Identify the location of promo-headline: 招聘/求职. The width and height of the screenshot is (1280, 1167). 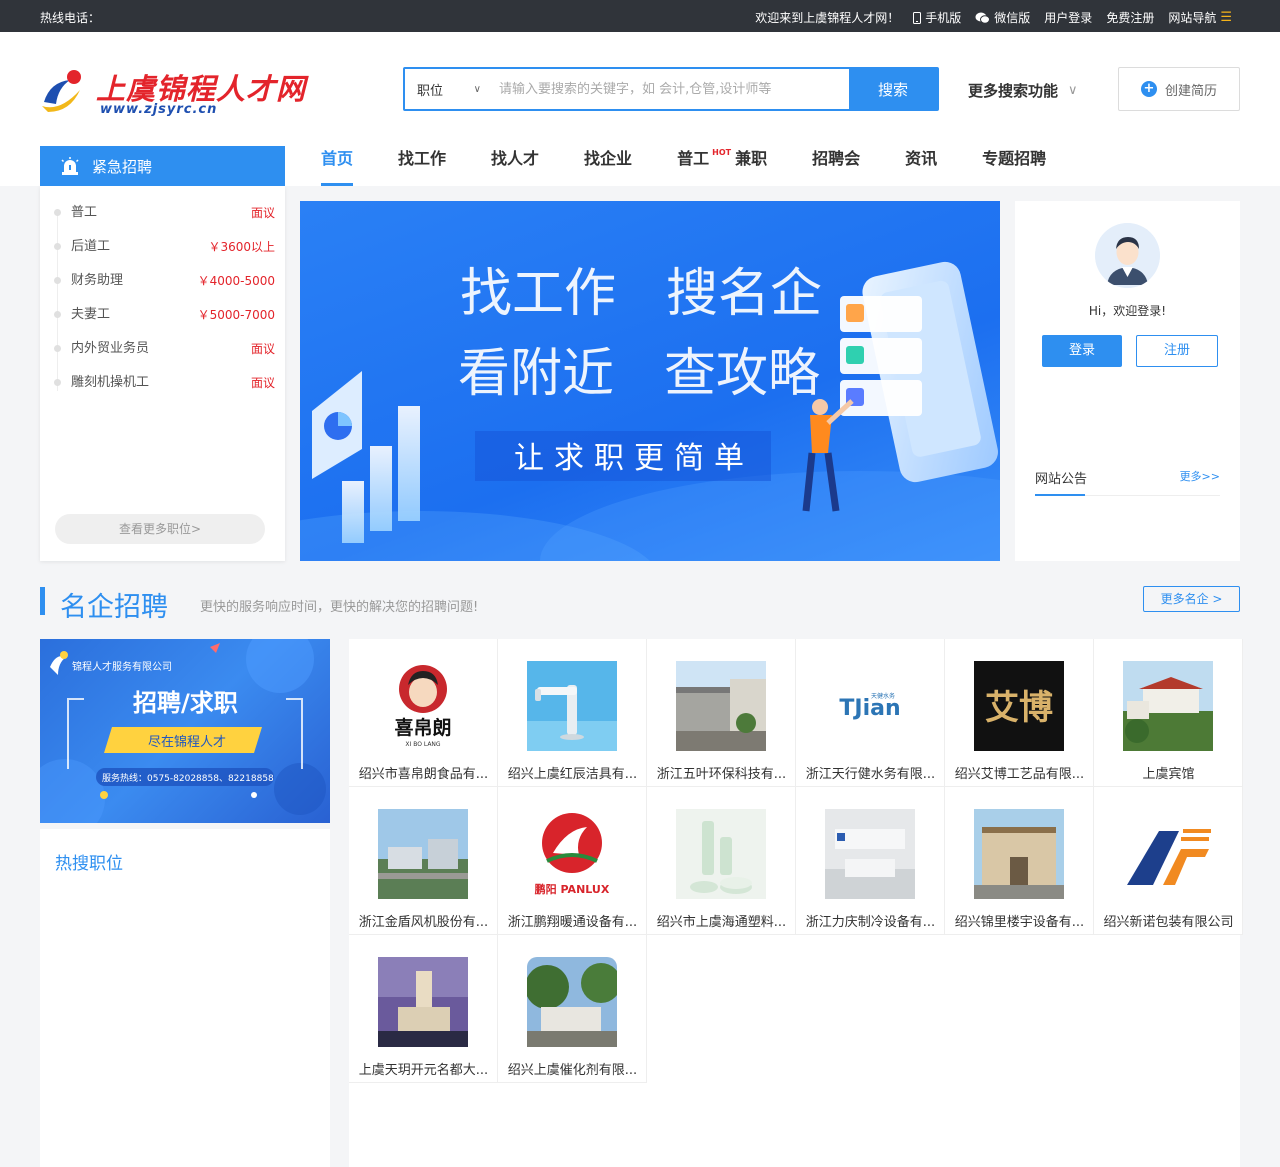
(185, 703).